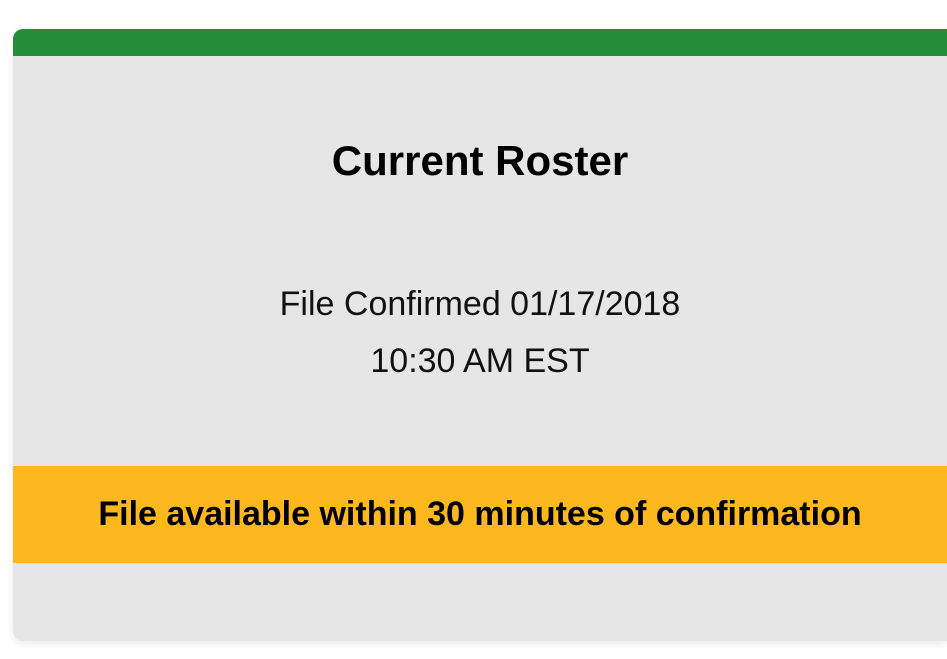  I want to click on confirmation-date: File Confirmed 01/17/2018, so click(480, 304).